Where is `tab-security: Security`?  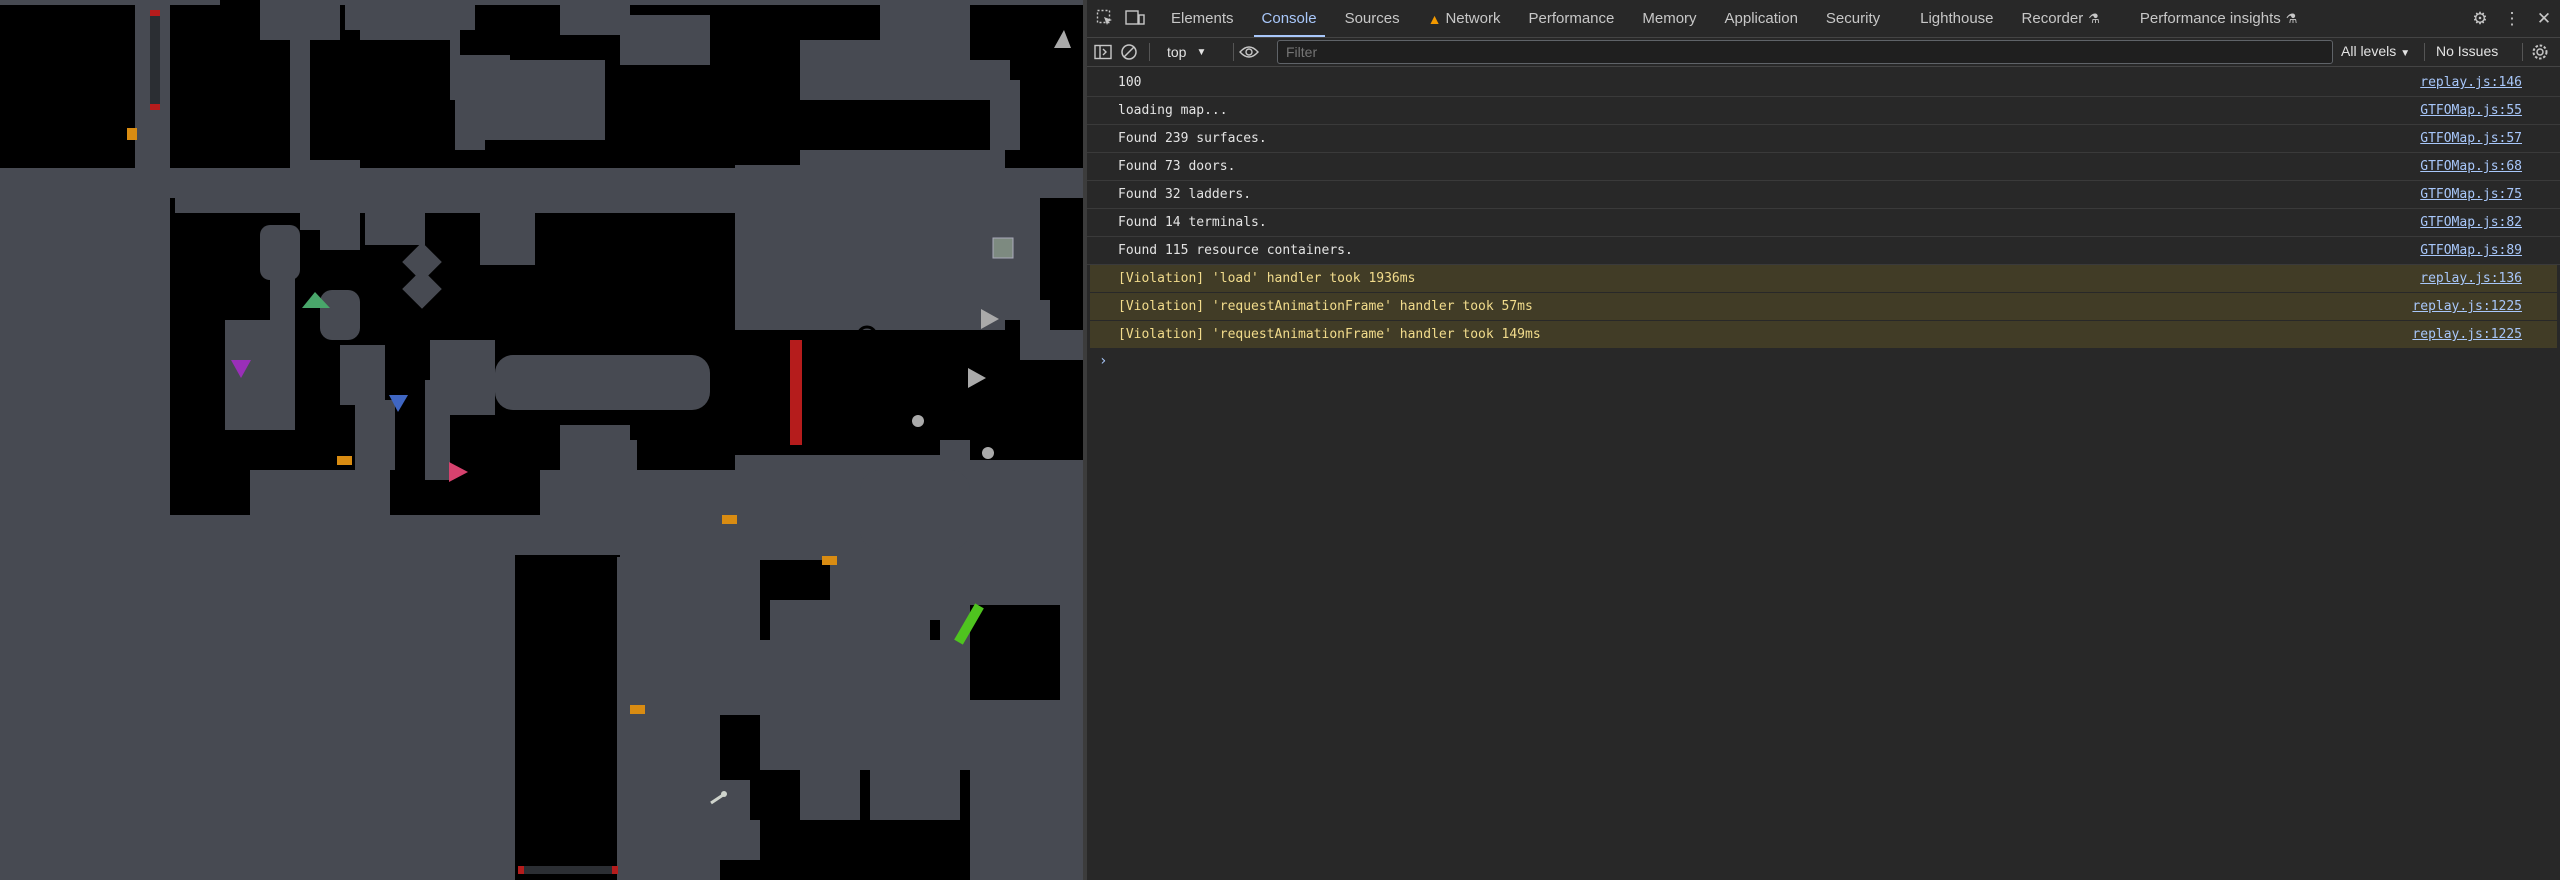
tab-security: Security is located at coordinates (1853, 18).